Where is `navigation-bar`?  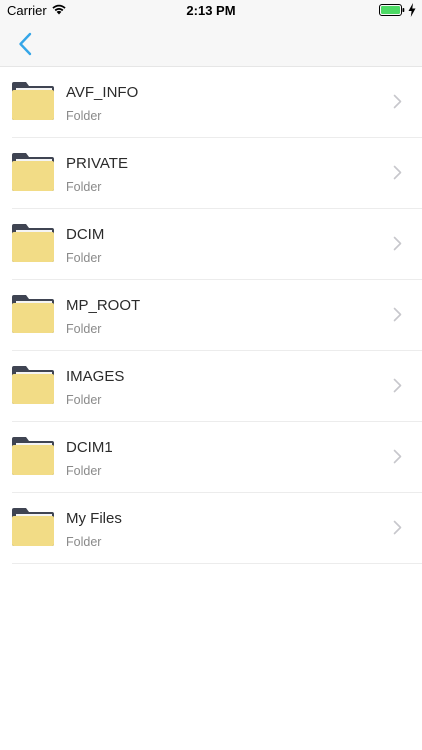 navigation-bar is located at coordinates (211, 44).